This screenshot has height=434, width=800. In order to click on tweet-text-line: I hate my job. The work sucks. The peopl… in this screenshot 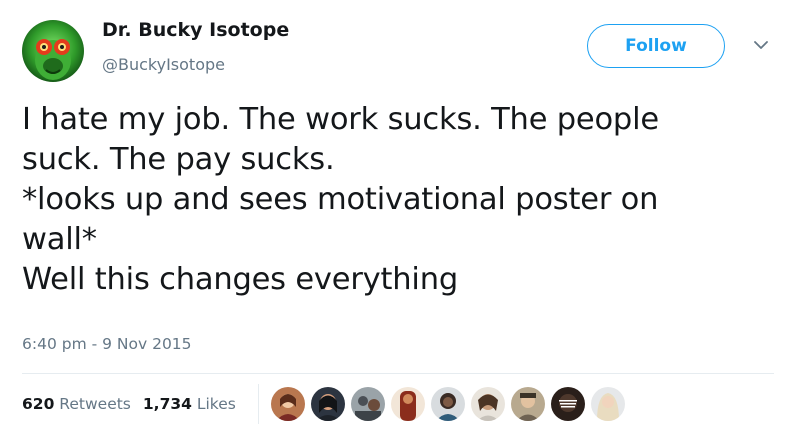, I will do `click(340, 119)`.